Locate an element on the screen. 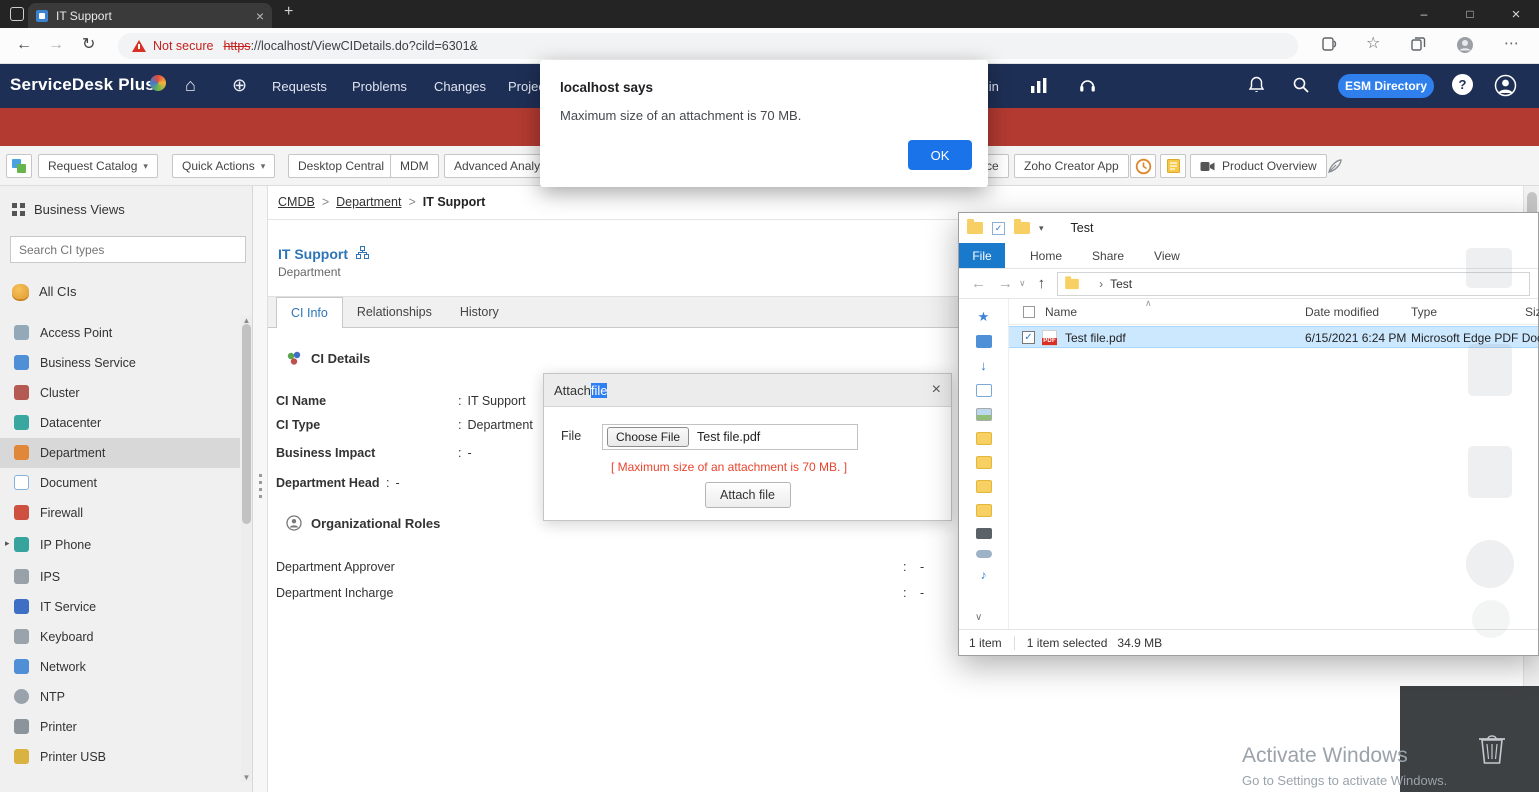  add-ci-icon is located at coordinates (19, 166).